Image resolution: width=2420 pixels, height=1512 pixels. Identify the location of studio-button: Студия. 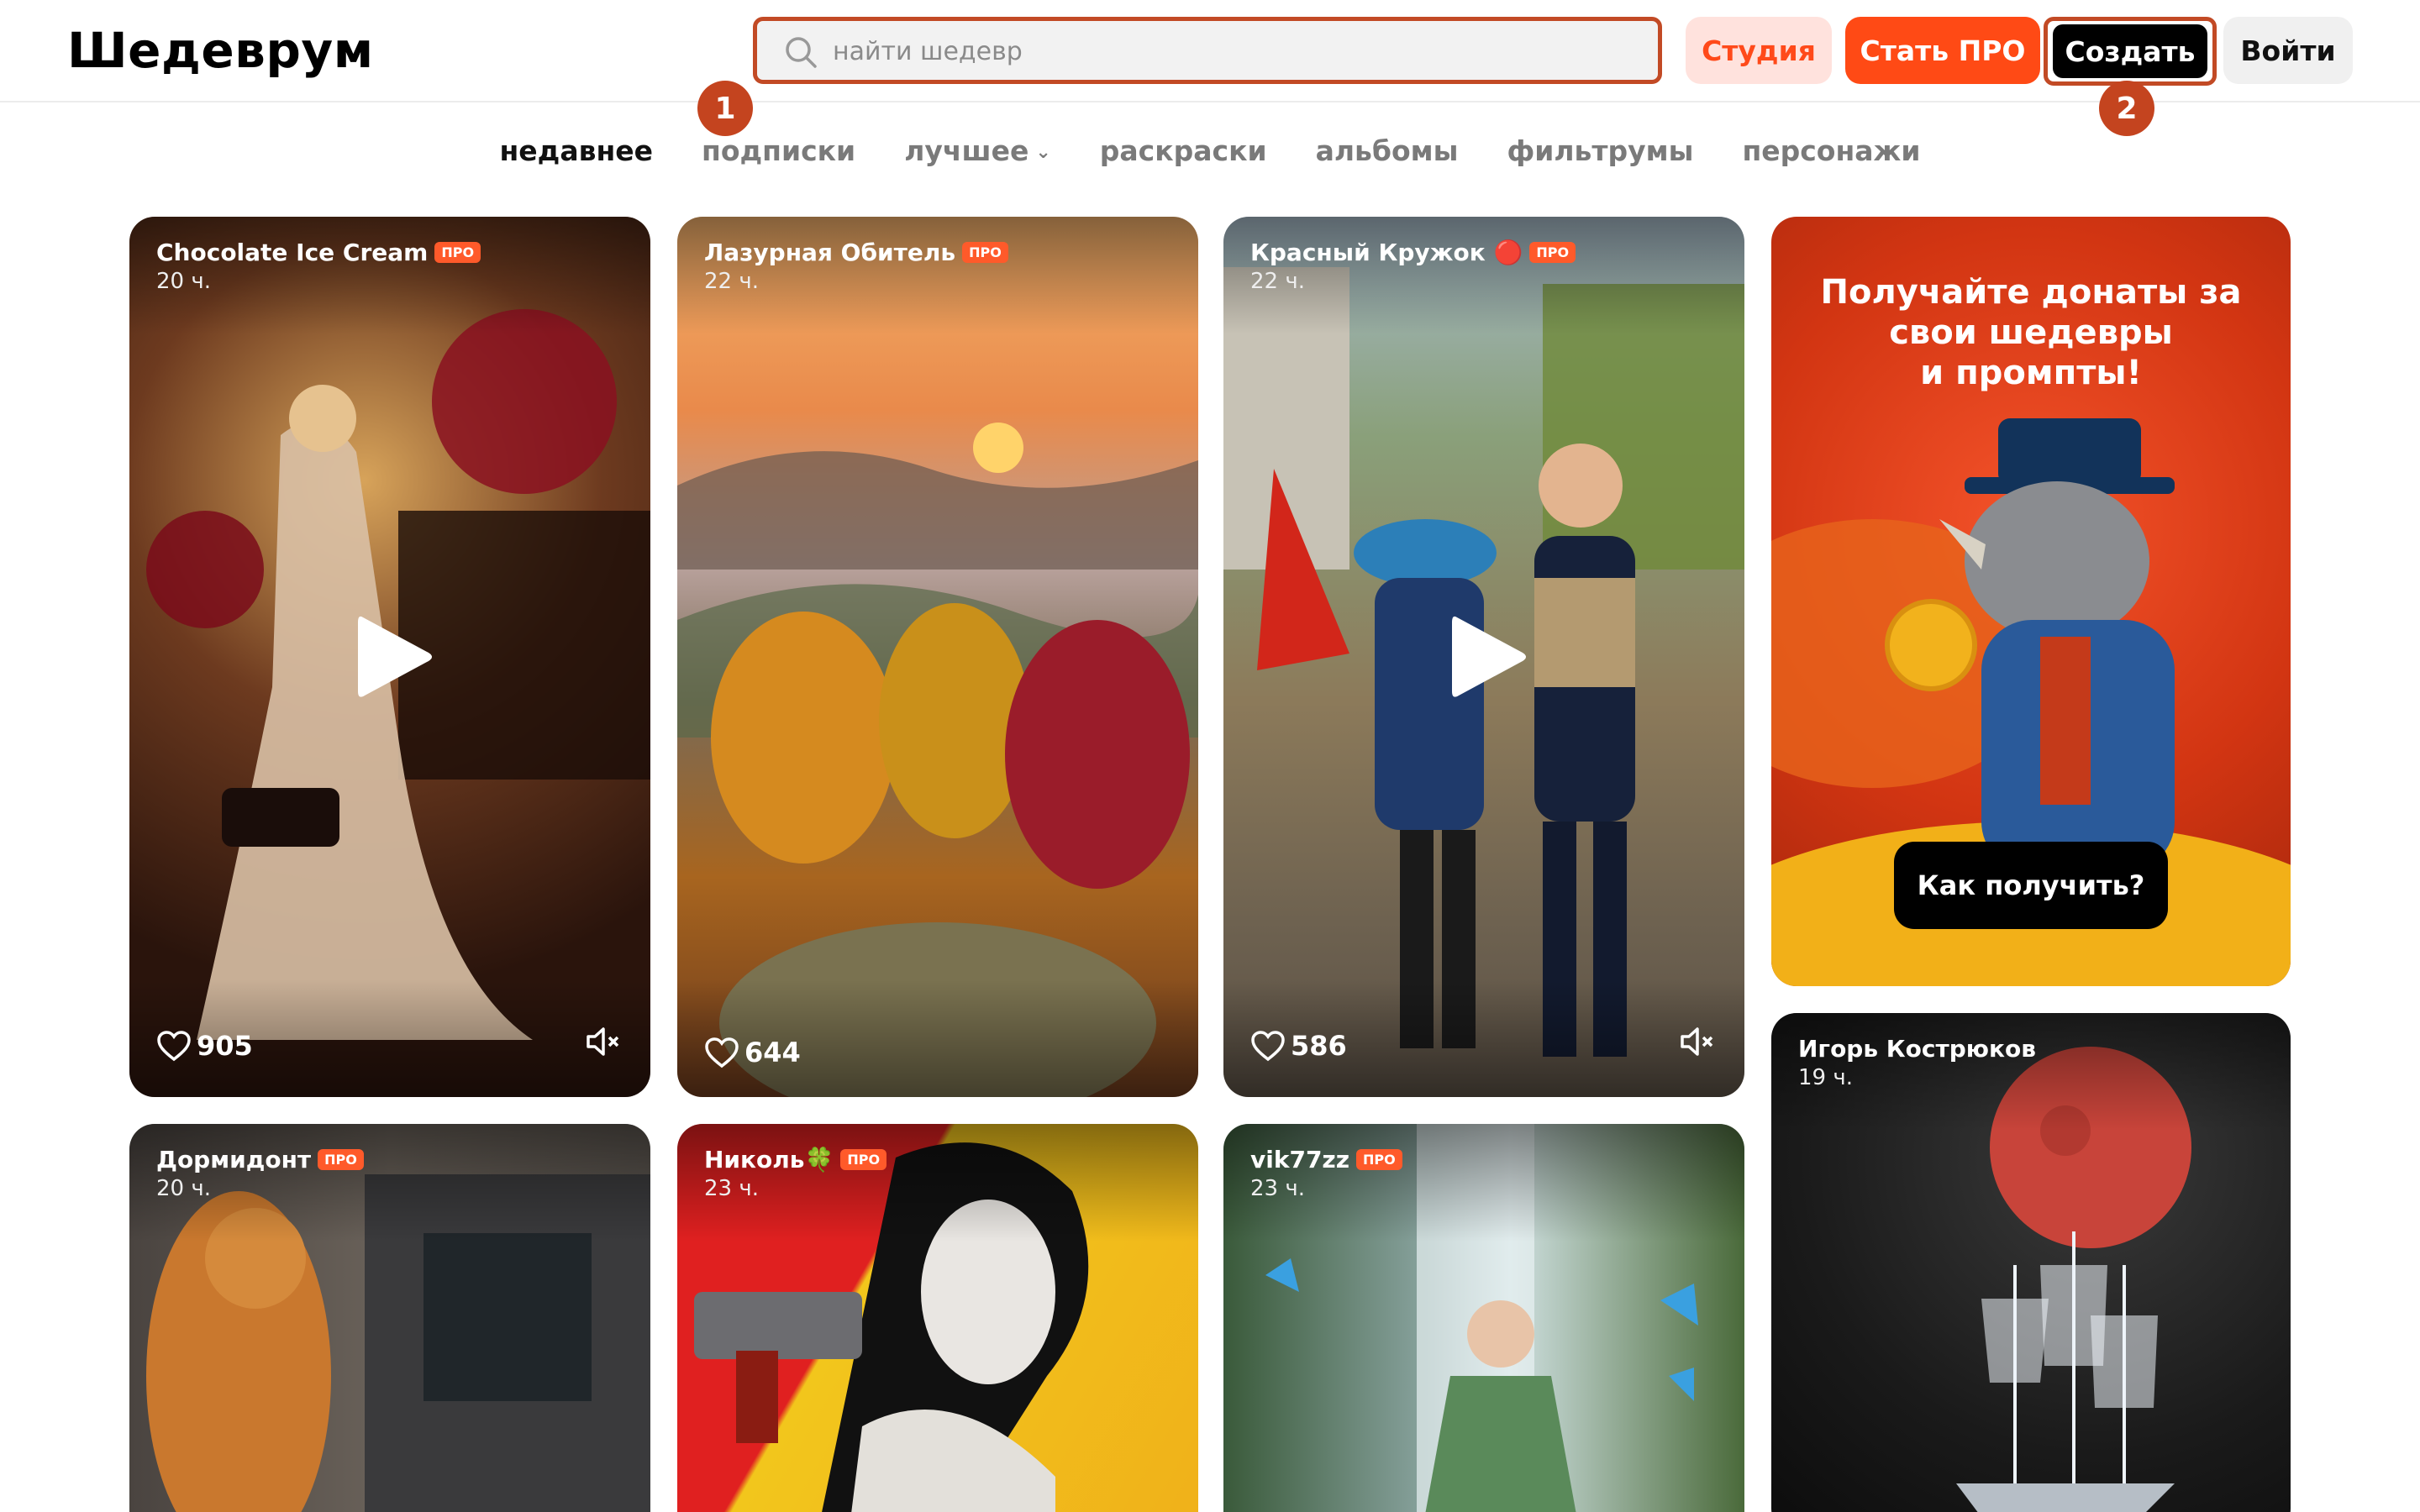
(1759, 50).